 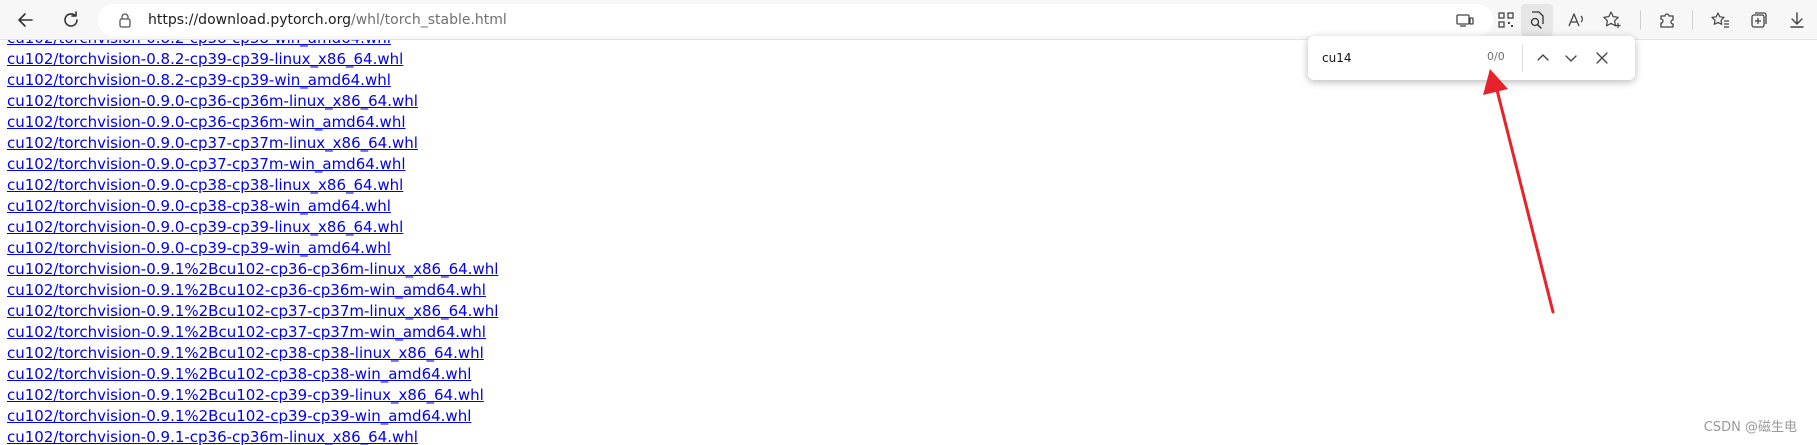 I want to click on qr-code-icon, so click(x=1506, y=20).